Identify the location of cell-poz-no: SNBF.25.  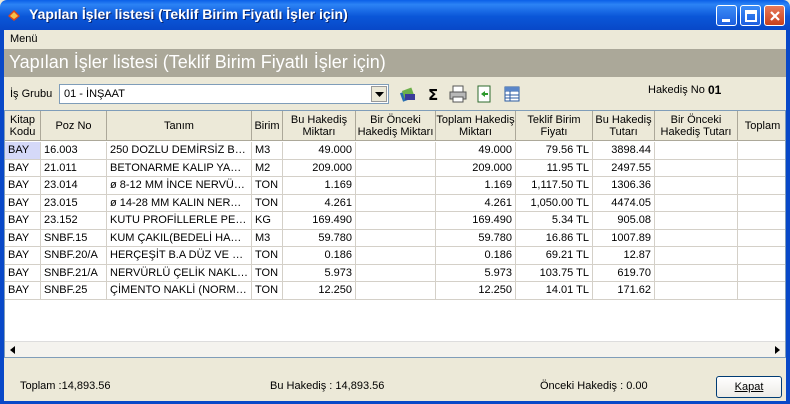
(74, 291).